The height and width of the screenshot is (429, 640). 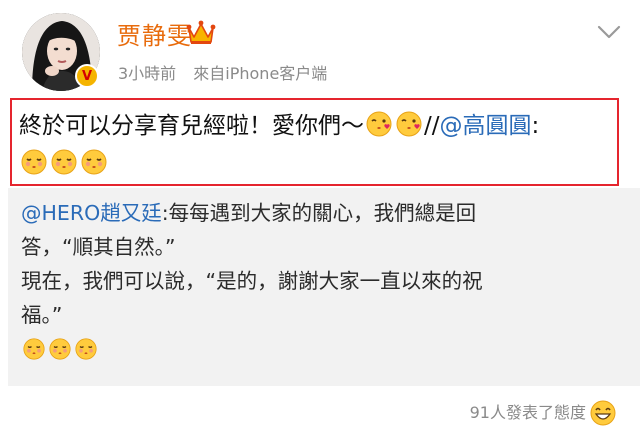 I want to click on repost-emoji-line, so click(x=316, y=349).